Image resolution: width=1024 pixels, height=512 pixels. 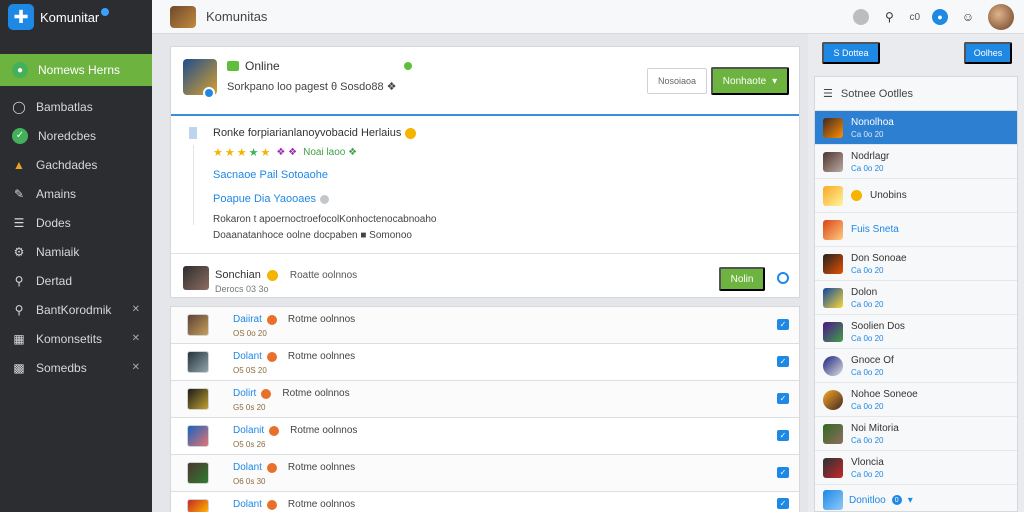 I want to click on topbar-actions: ⚲ c0 ● ☺, so click(x=933, y=17).